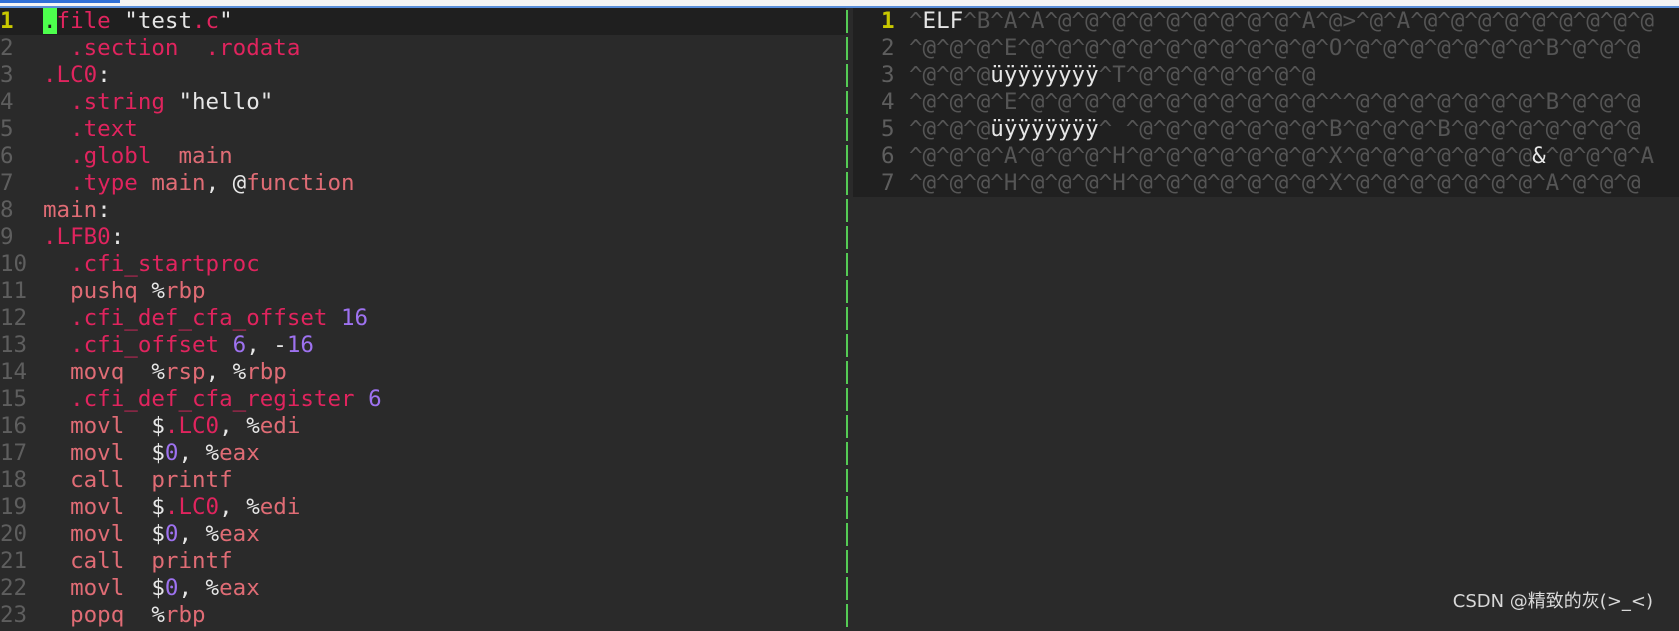 This screenshot has height=631, width=1679. What do you see at coordinates (151, 264) in the screenshot?
I see `line-content: .cfi_startproc` at bounding box center [151, 264].